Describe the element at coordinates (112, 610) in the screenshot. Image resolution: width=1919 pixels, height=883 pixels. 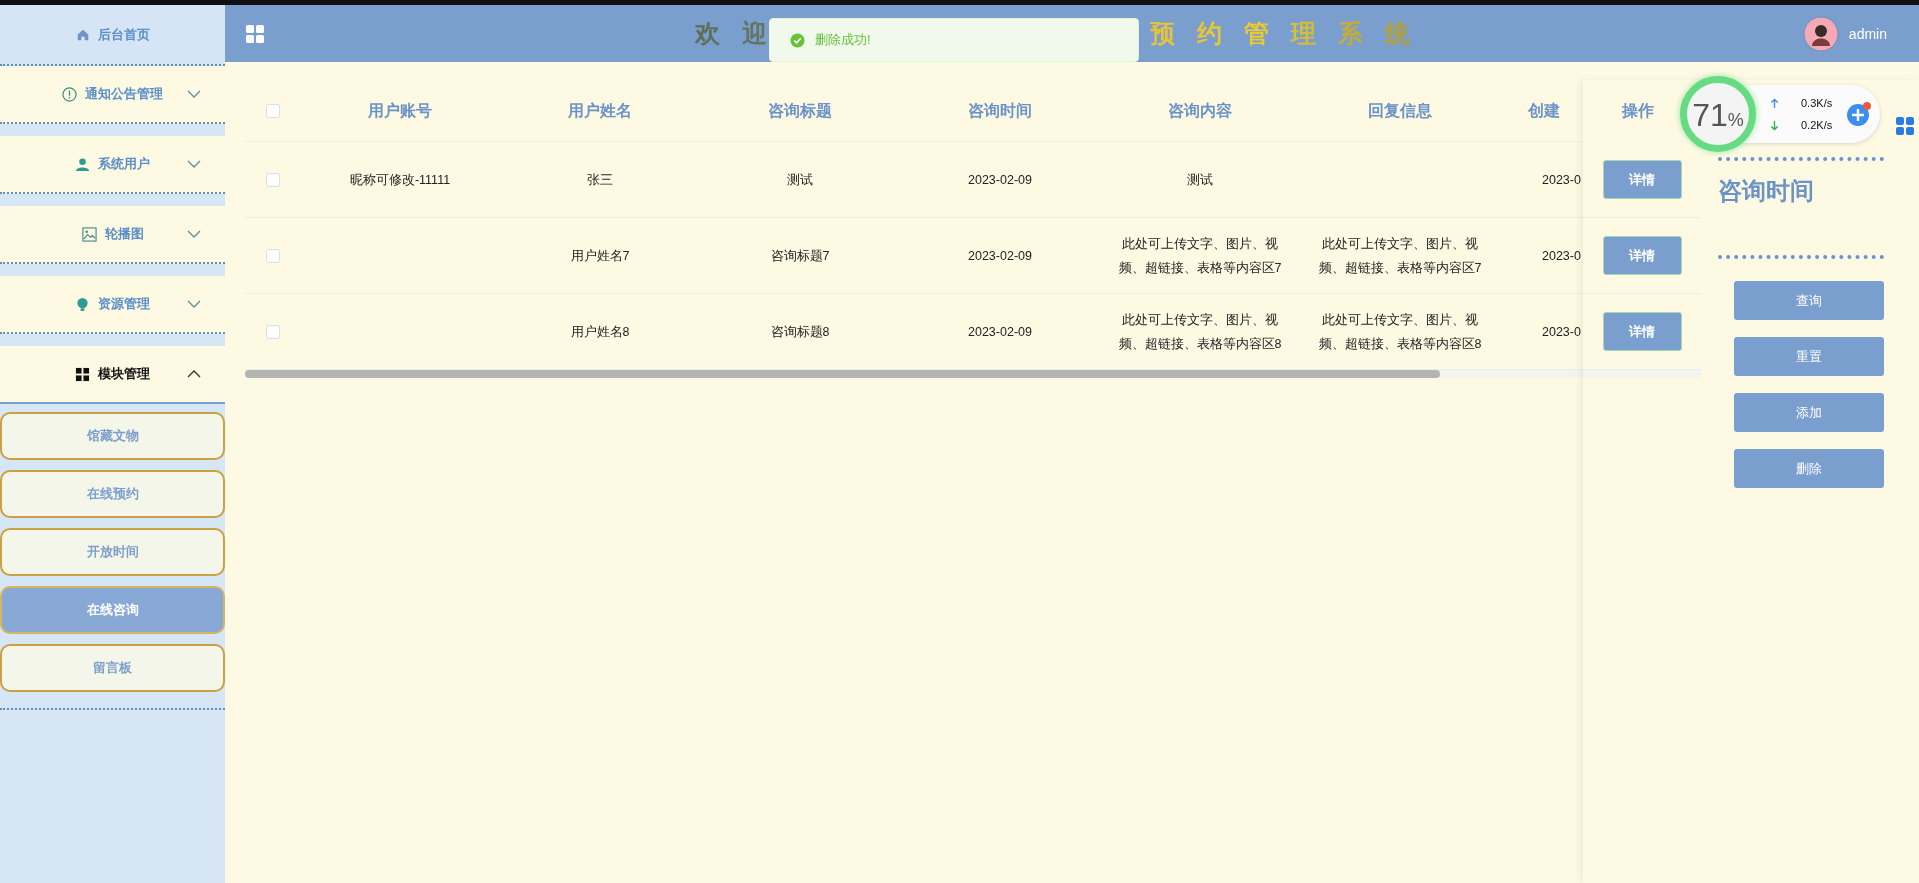
I see `submenu-item: 在线咨询` at that location.